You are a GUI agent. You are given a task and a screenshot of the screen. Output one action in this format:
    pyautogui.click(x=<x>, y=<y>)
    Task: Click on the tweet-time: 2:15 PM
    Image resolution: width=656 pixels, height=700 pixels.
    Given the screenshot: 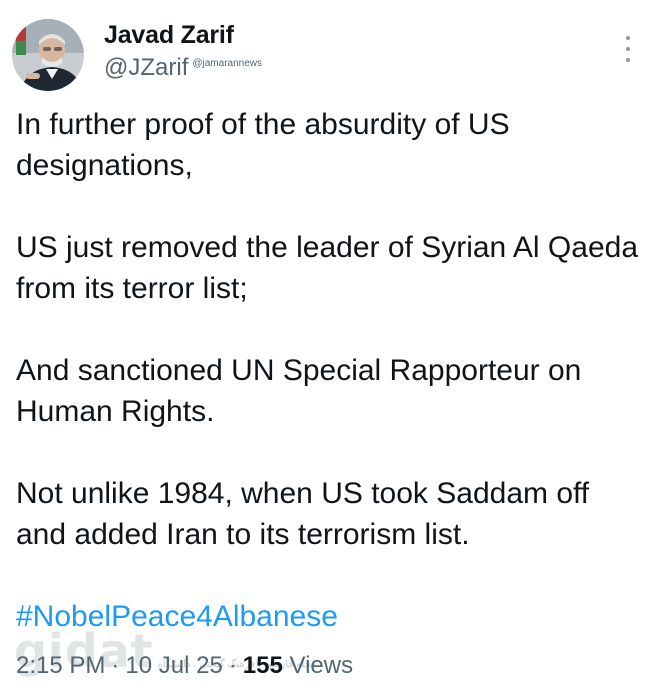 What is the action you would take?
    pyautogui.click(x=60, y=666)
    